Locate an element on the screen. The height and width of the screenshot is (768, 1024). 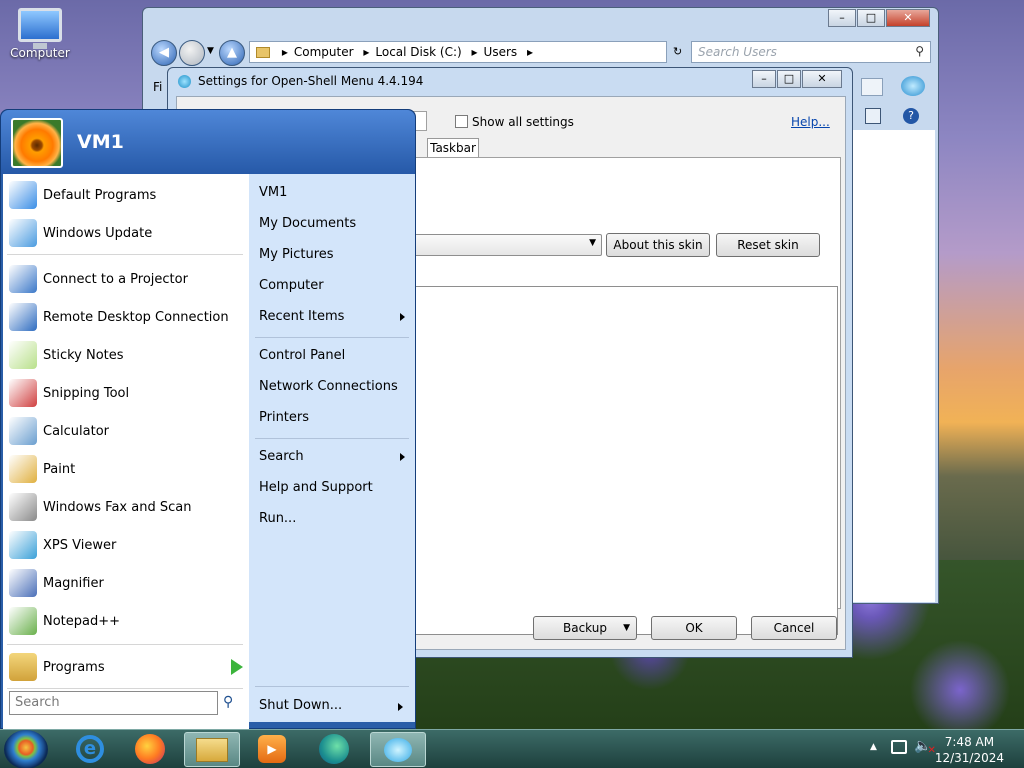
refresh-icon: ↻ is located at coordinates (677, 51).